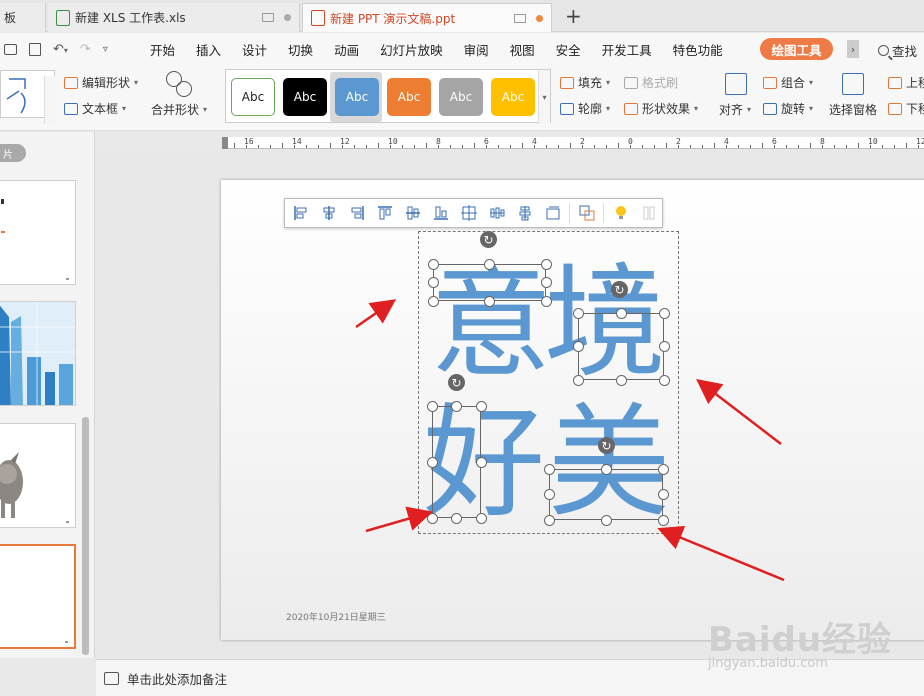 The width and height of the screenshot is (924, 696). I want to click on style-chip-black: Abc, so click(305, 97).